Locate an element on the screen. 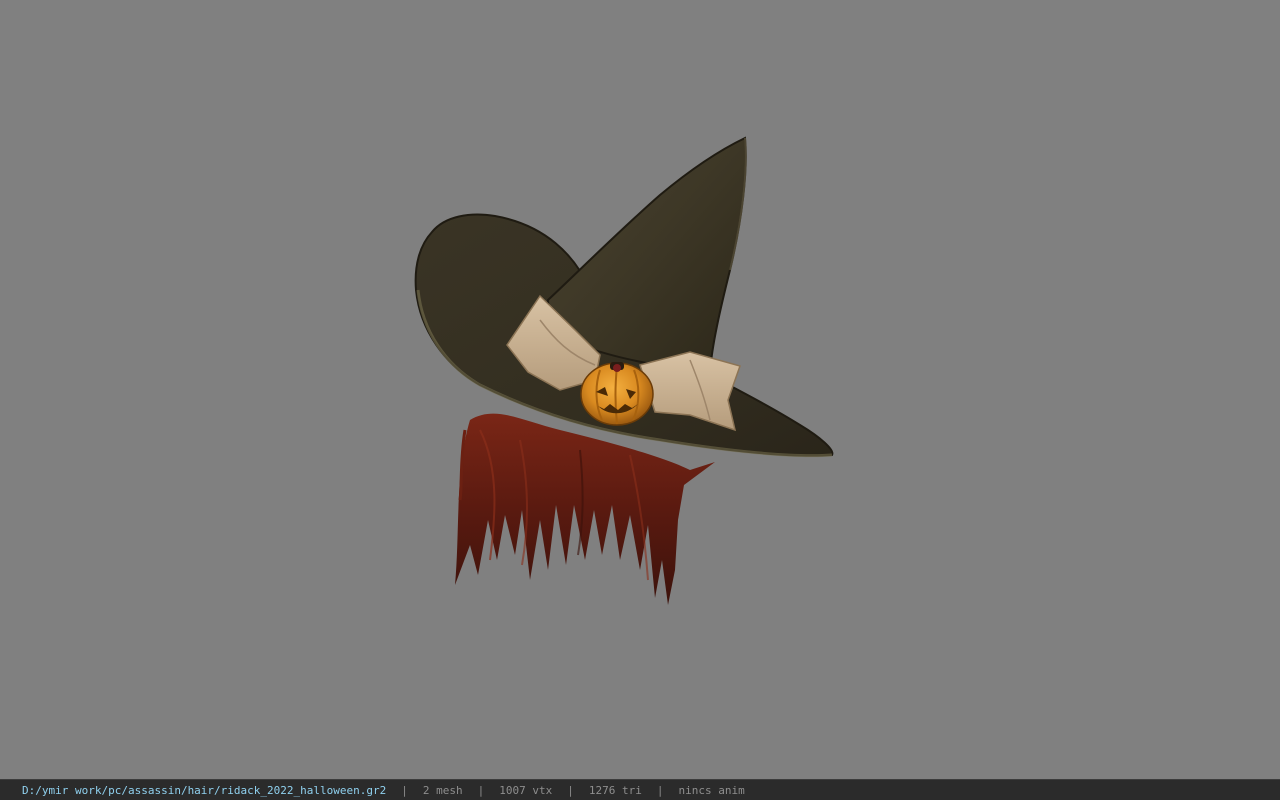 The image size is (1280, 800). vertex-count-label: 1007 vtx is located at coordinates (526, 790).